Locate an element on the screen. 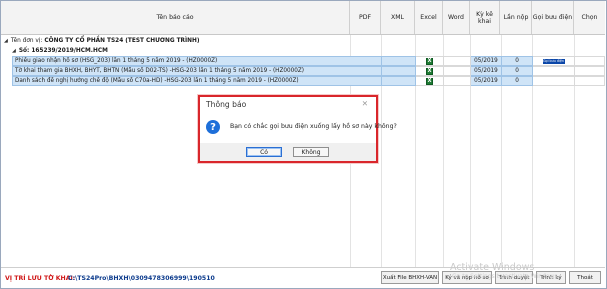 Image resolution: width=607 pixels, height=289 pixels. col-header-call-post: Gọi bưu điện is located at coordinates (553, 17).